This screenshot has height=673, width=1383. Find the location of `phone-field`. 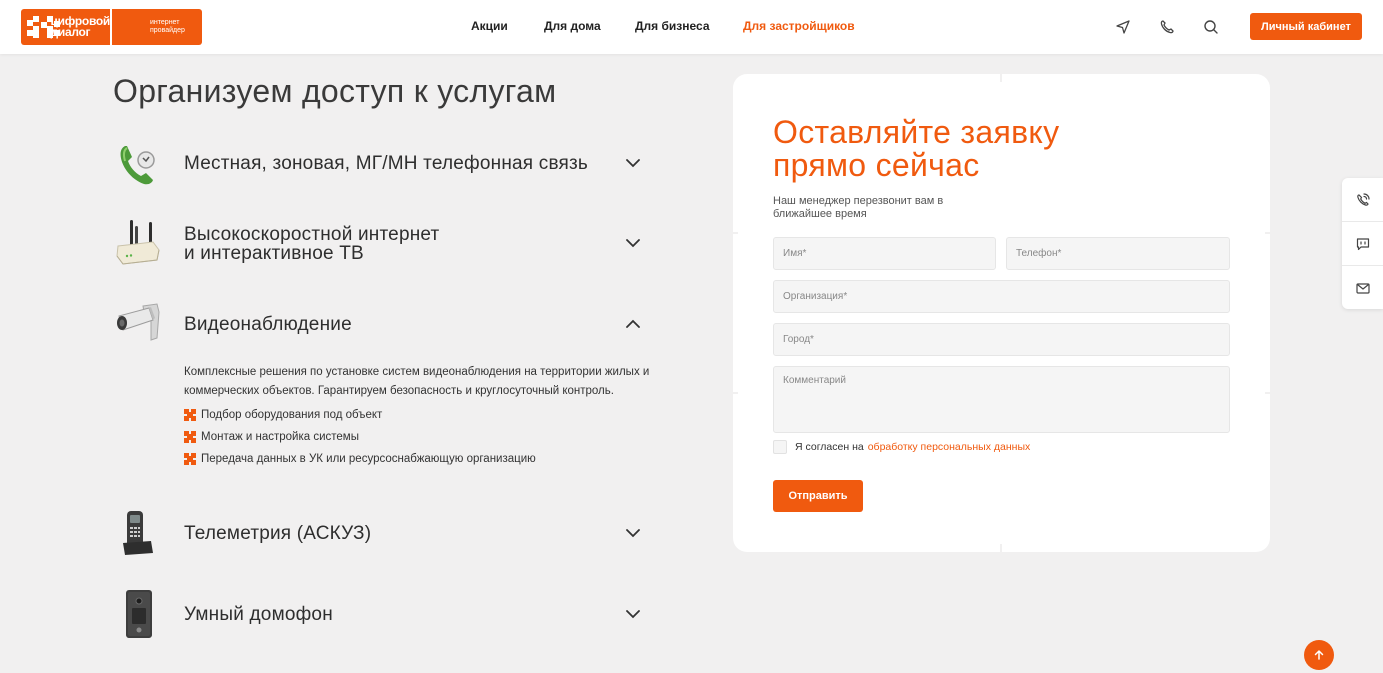

phone-field is located at coordinates (1118, 253).